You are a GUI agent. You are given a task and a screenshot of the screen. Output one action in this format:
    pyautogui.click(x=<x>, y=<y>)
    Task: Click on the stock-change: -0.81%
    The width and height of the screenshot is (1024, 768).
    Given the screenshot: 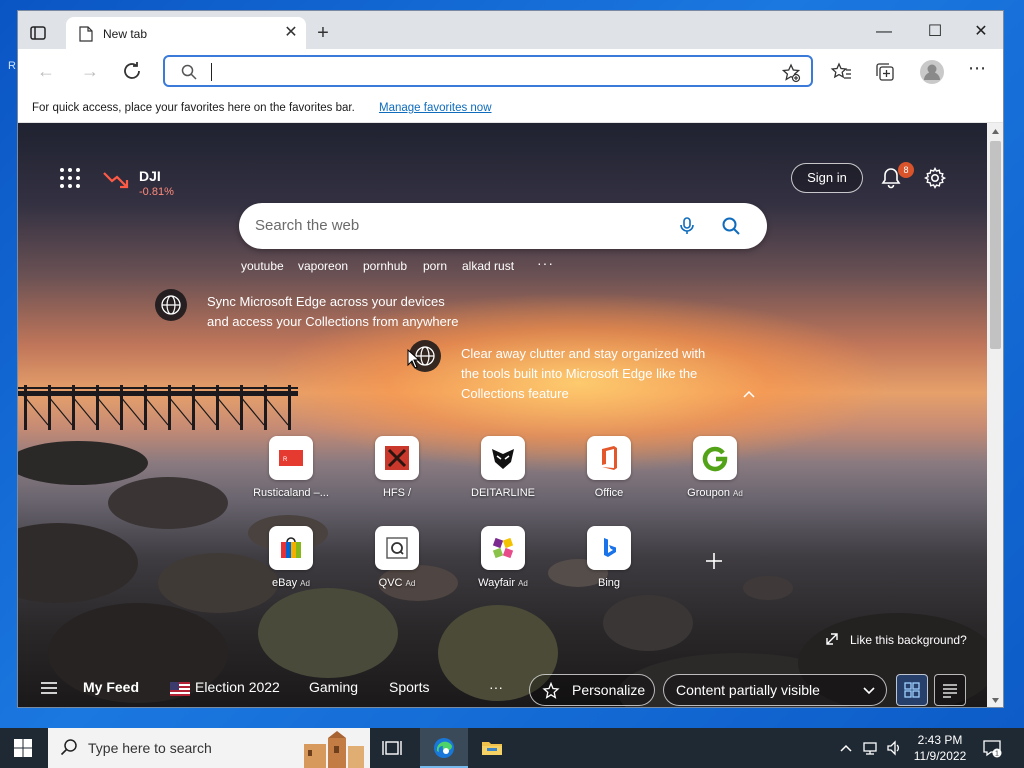 What is the action you would take?
    pyautogui.click(x=156, y=192)
    